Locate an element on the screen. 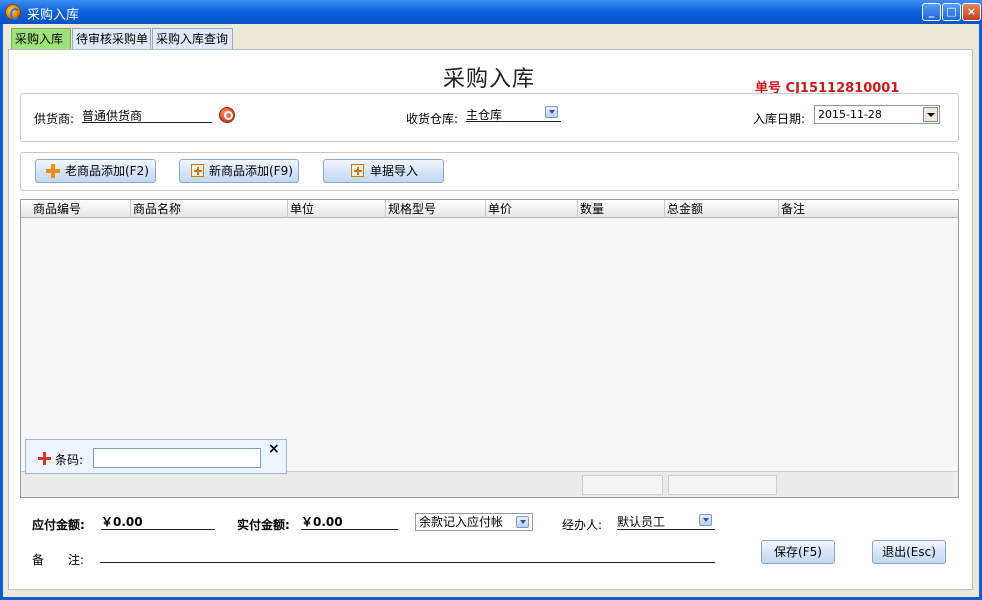 This screenshot has height=600, width=982. warehouse-label: 收货仓库: is located at coordinates (432, 119).